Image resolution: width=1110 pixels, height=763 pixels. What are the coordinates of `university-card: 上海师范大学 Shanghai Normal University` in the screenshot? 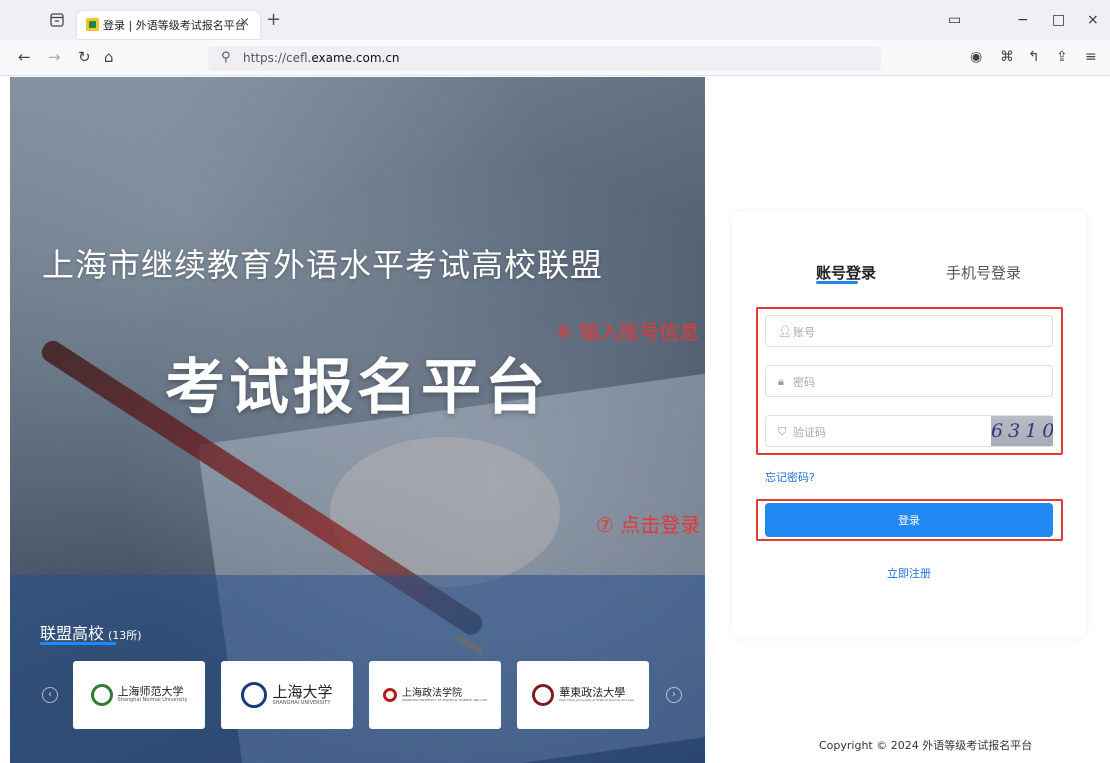 It's located at (139, 695).